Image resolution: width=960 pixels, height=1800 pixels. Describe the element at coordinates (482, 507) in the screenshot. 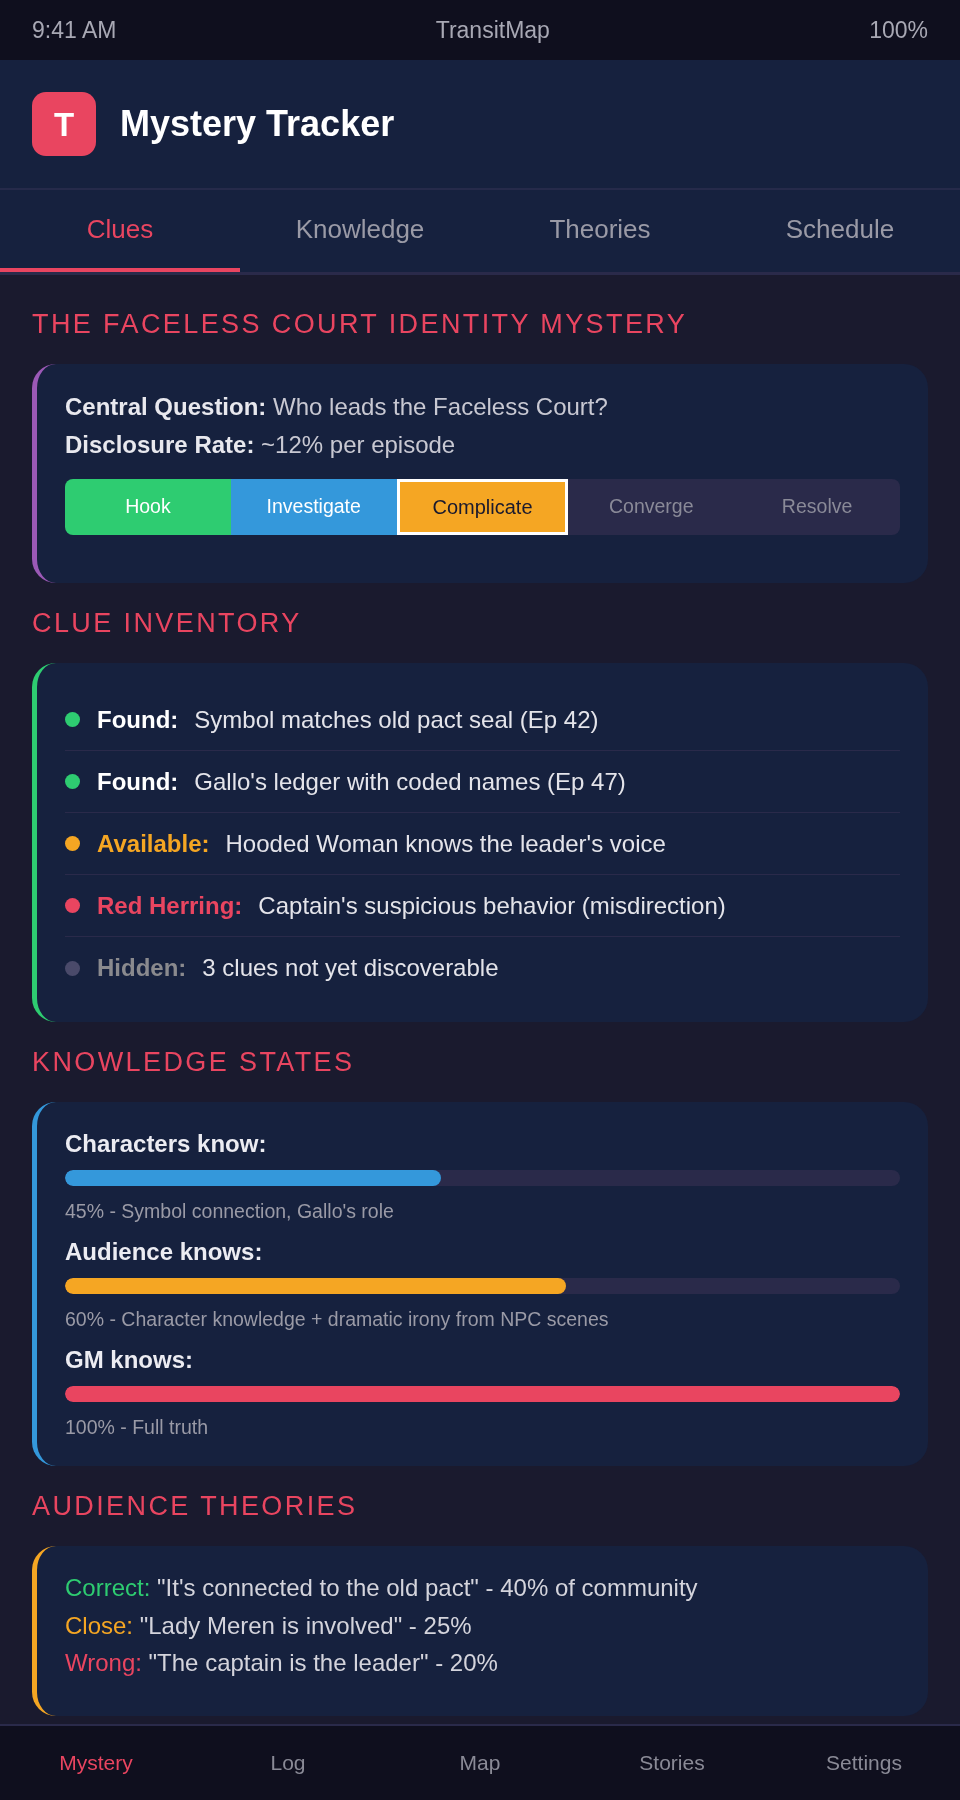

I see `phase-segment: Complicate` at that location.